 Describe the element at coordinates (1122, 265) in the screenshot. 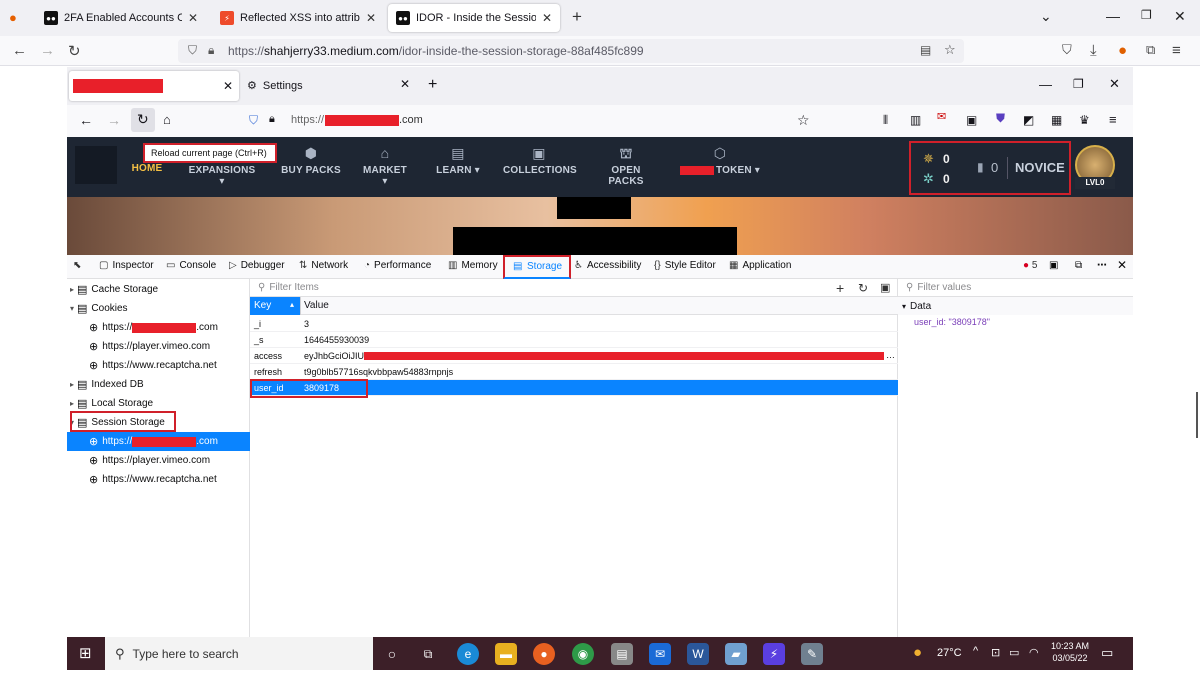

I see `close-devtools-icon: ✕` at that location.